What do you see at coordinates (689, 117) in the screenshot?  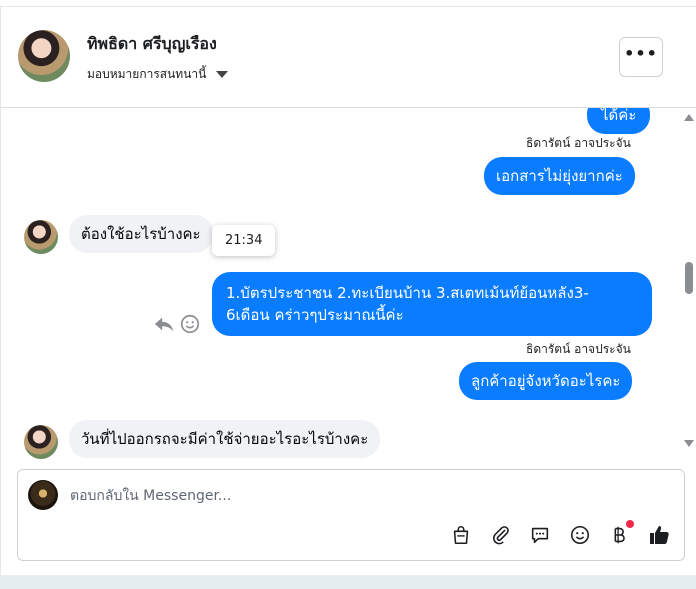 I see `scroll-up-arrow-icon` at bounding box center [689, 117].